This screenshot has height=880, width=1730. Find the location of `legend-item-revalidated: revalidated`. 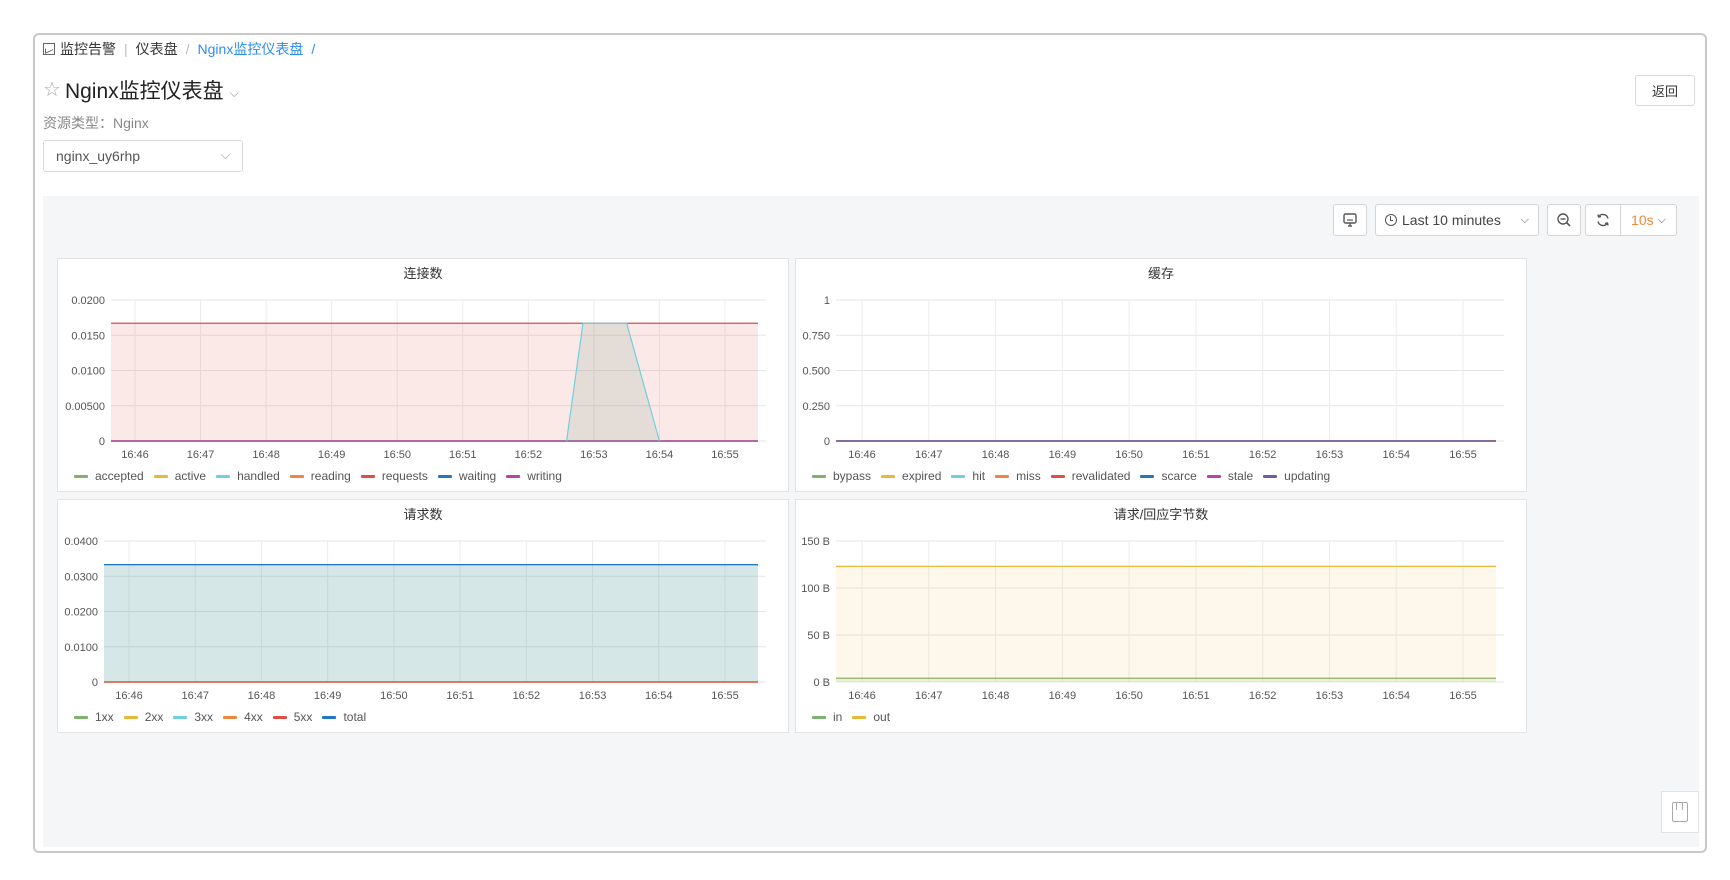

legend-item-revalidated: revalidated is located at coordinates (1090, 476).